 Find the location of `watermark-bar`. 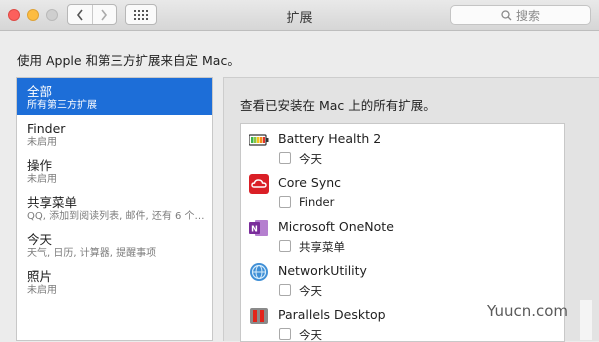

watermark-bar is located at coordinates (586, 320).